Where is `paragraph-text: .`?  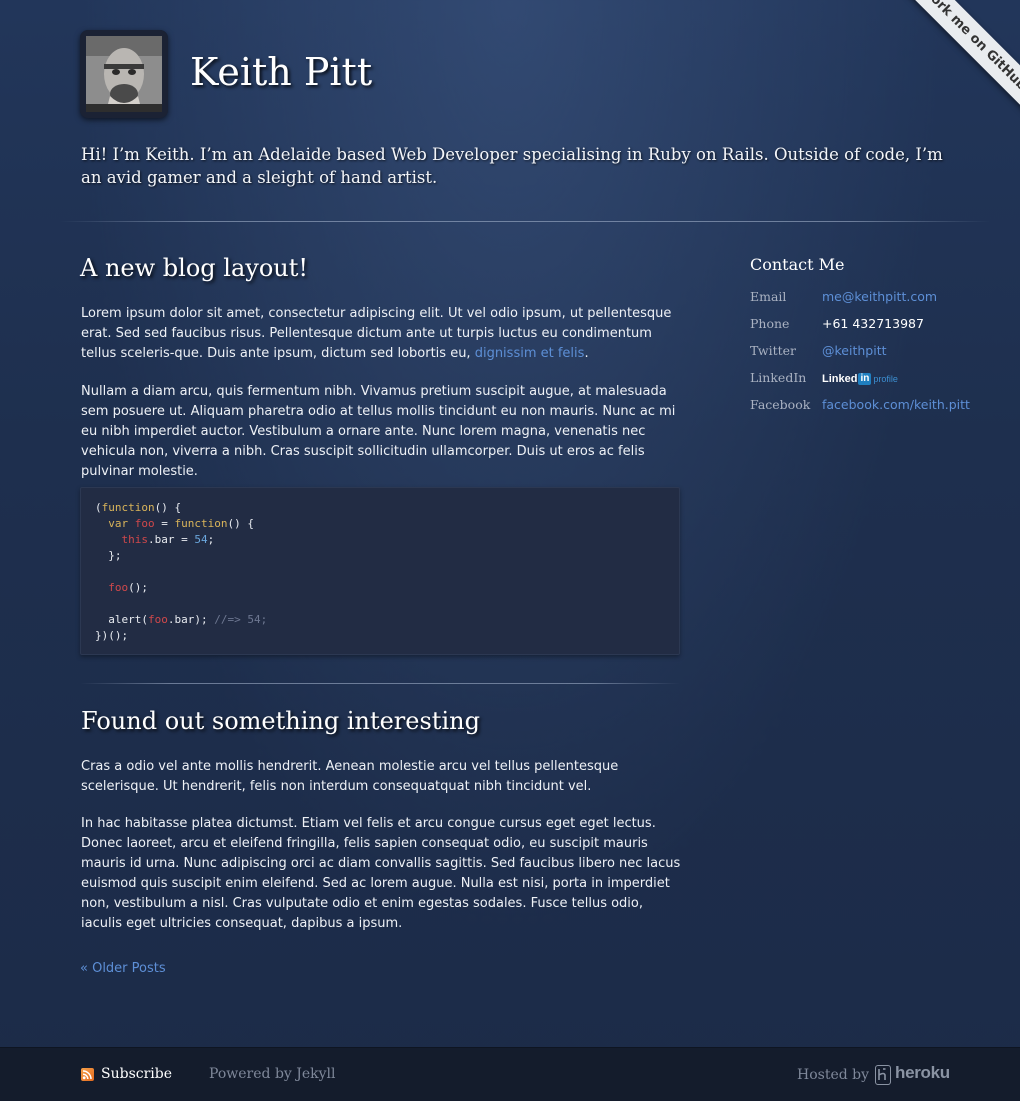 paragraph-text: . is located at coordinates (586, 353).